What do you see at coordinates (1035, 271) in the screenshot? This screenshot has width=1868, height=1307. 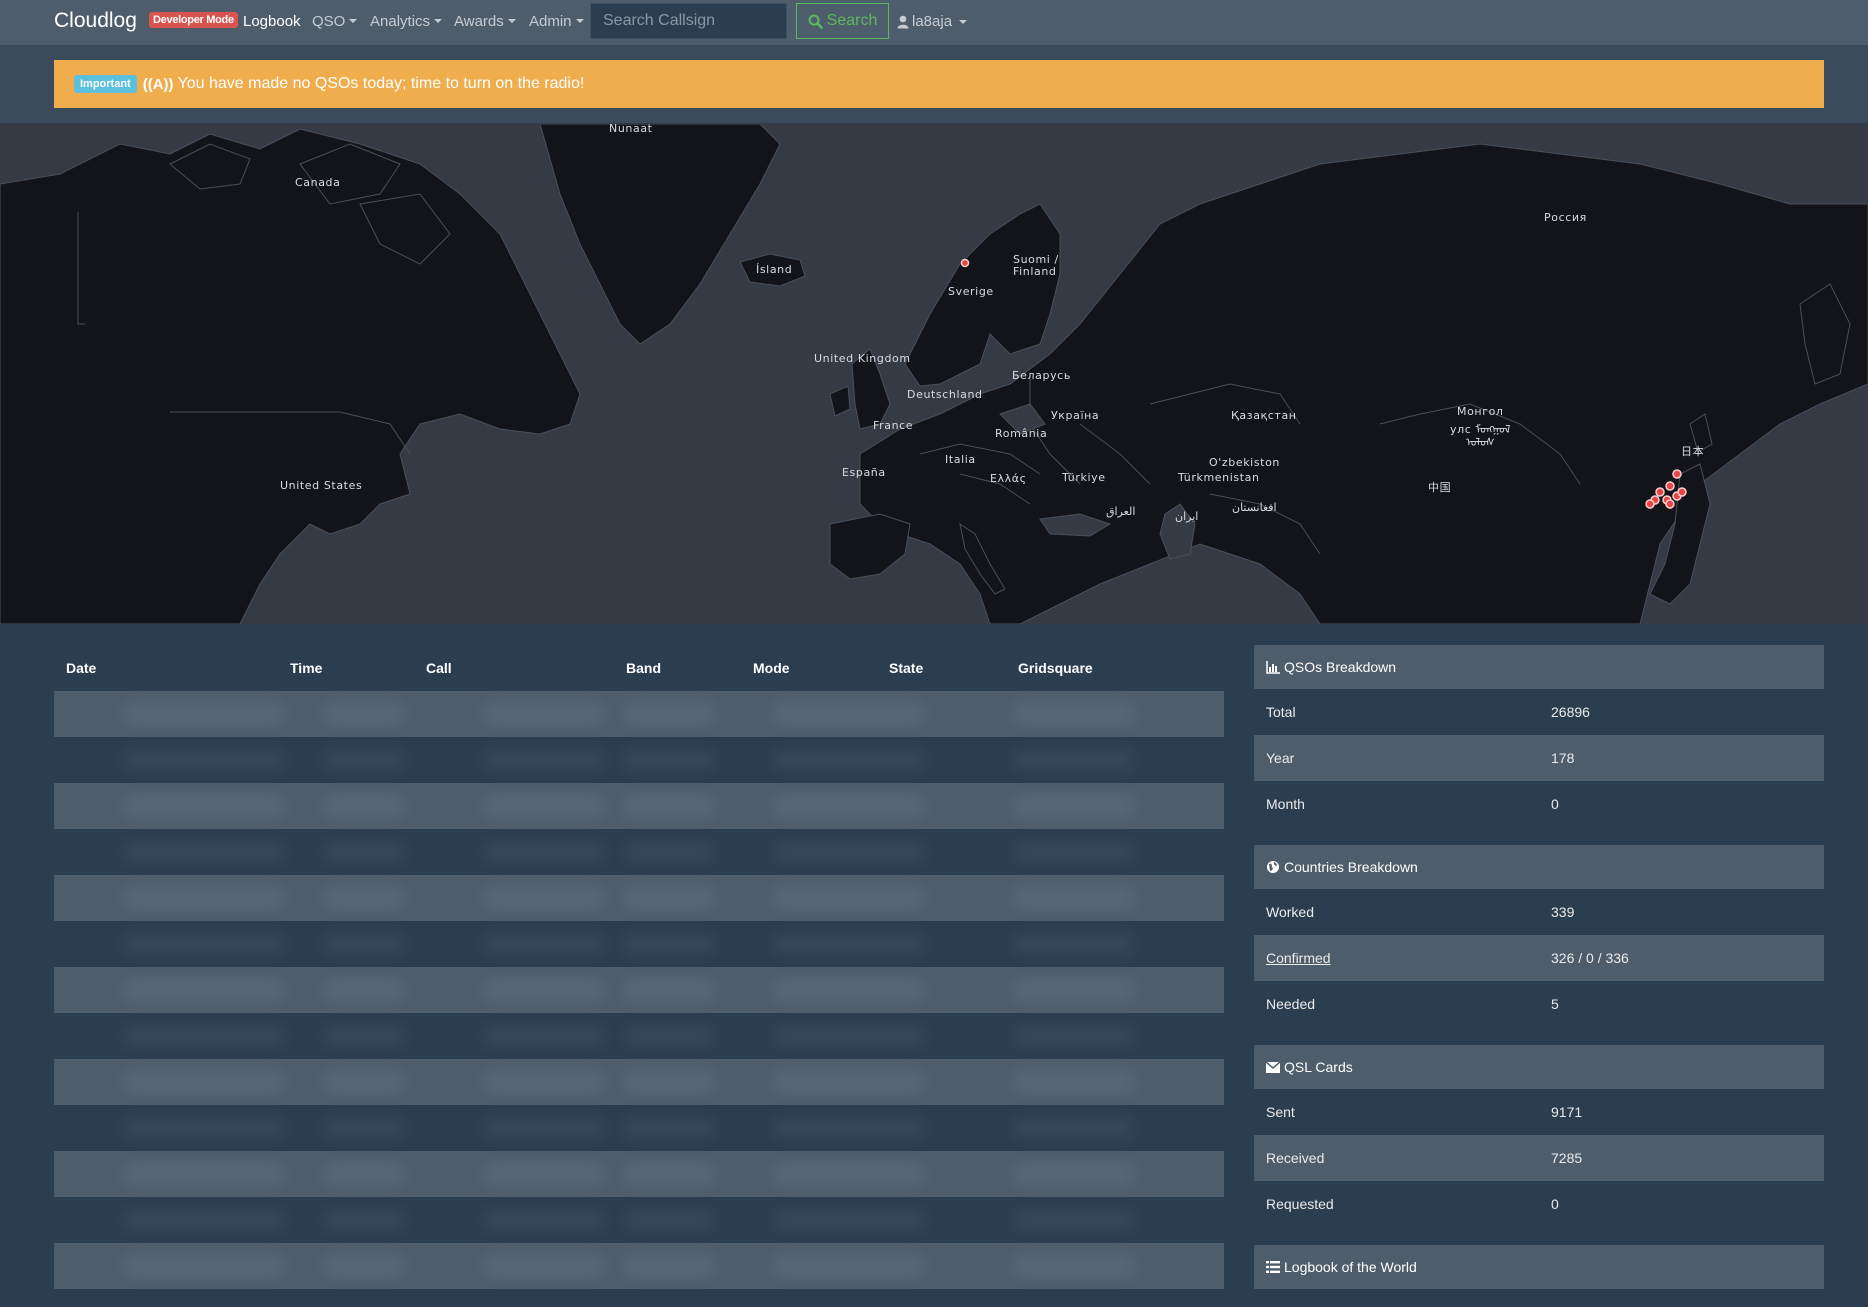 I see `map-label-finland: Finland` at bounding box center [1035, 271].